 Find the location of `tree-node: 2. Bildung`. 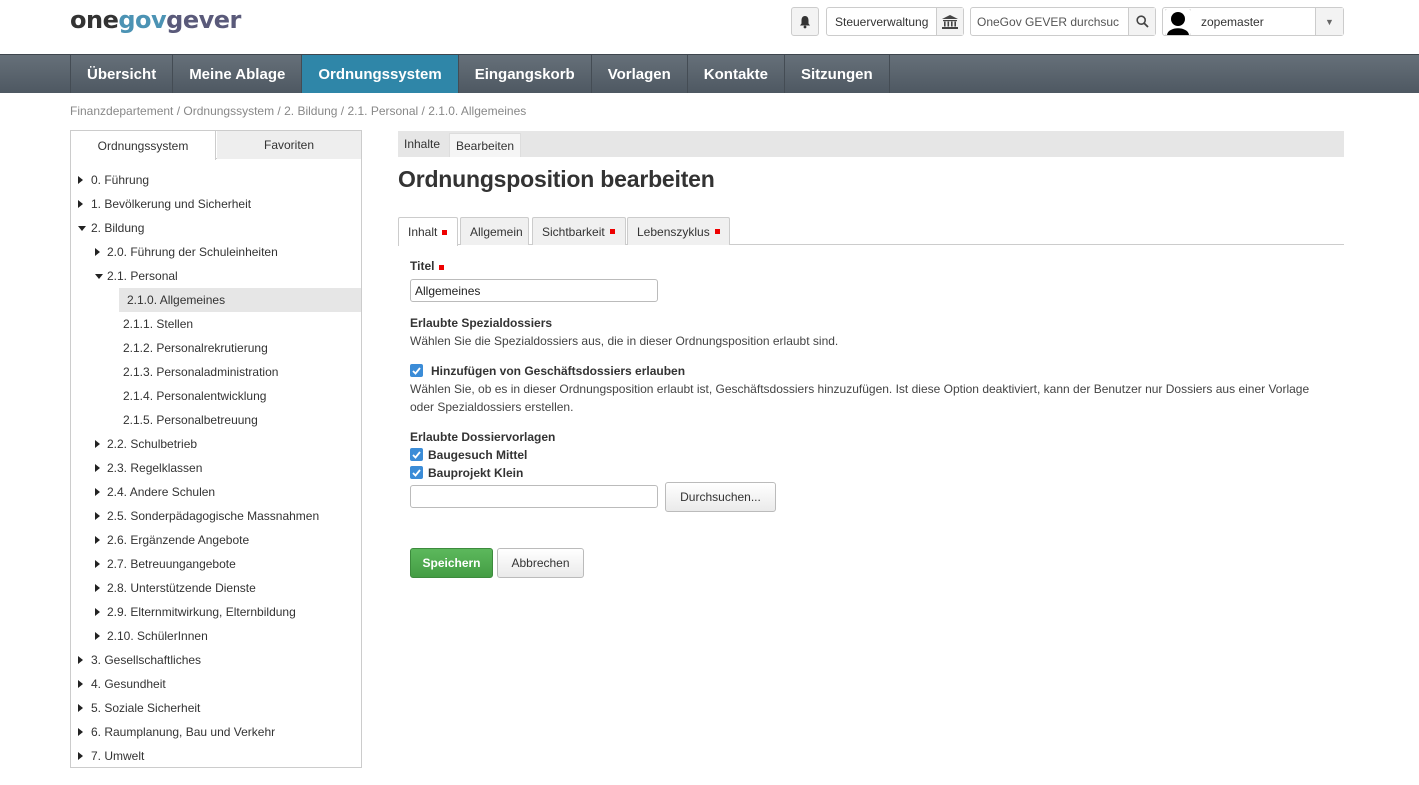

tree-node: 2. Bildung is located at coordinates (216, 228).